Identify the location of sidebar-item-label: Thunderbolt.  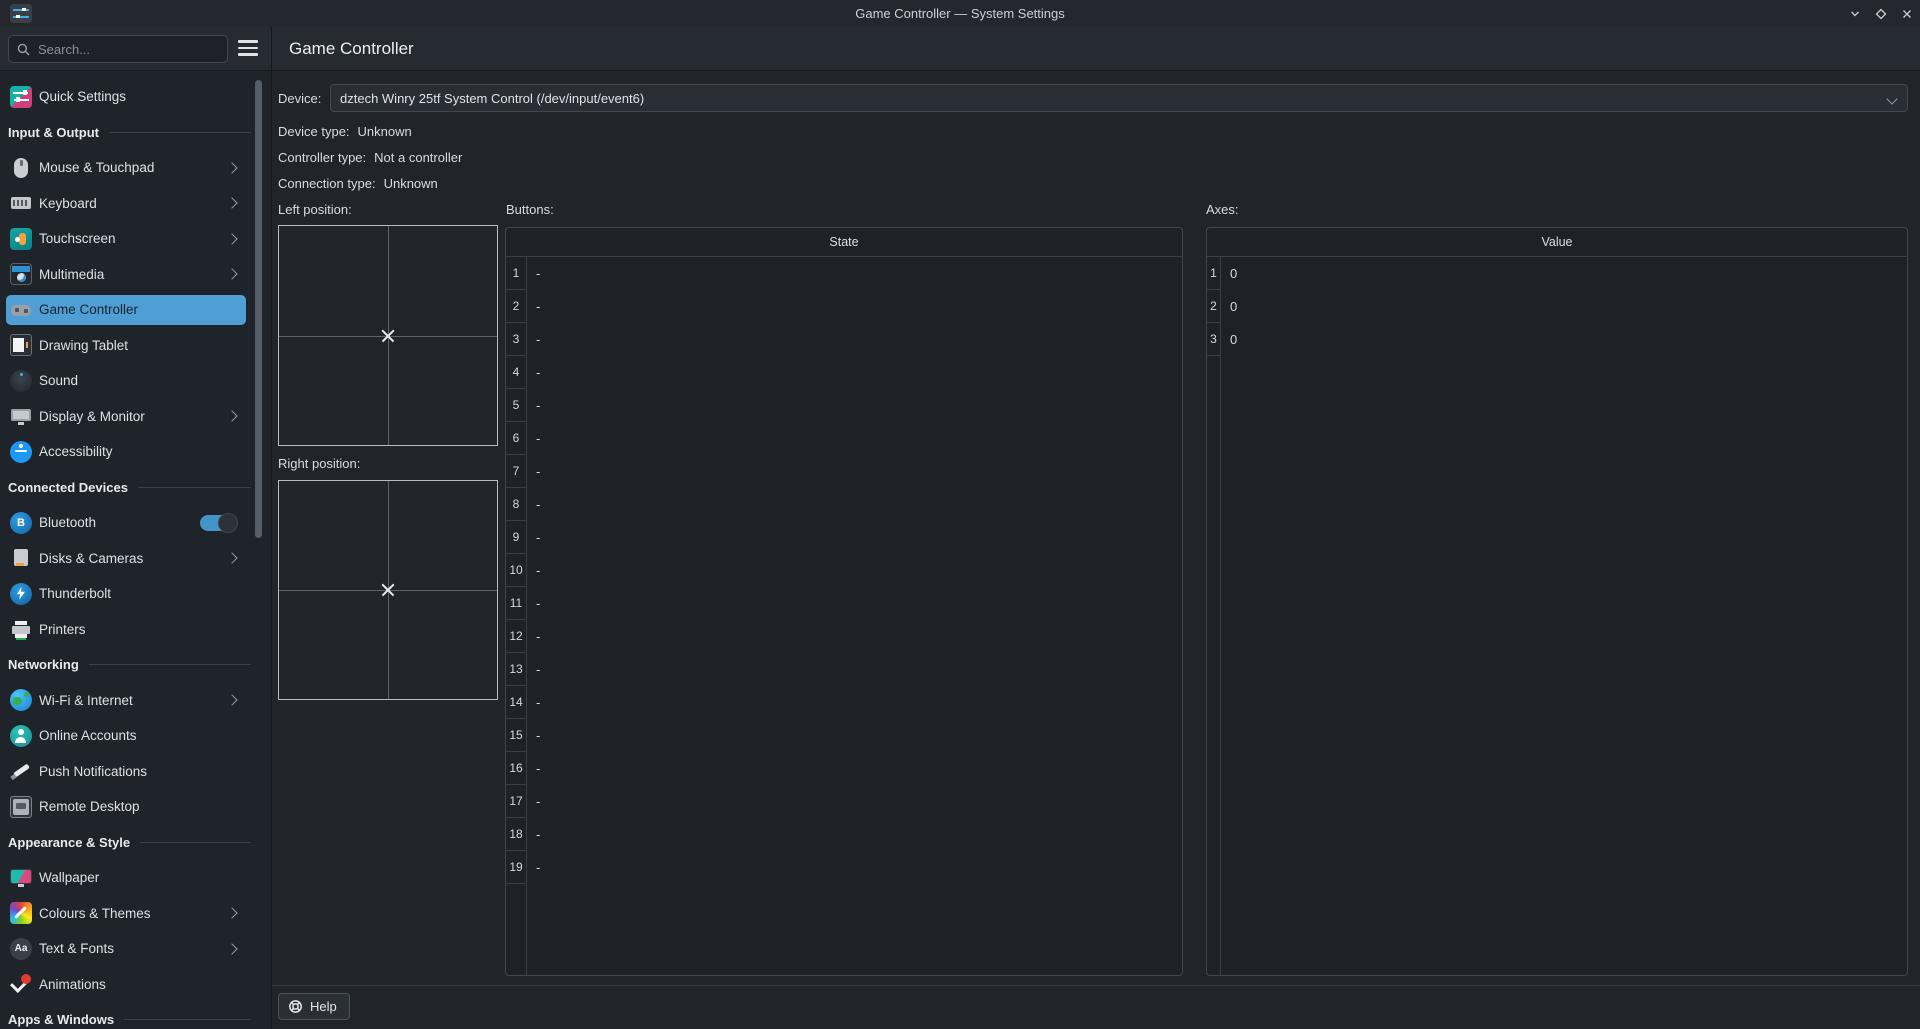
(75, 594).